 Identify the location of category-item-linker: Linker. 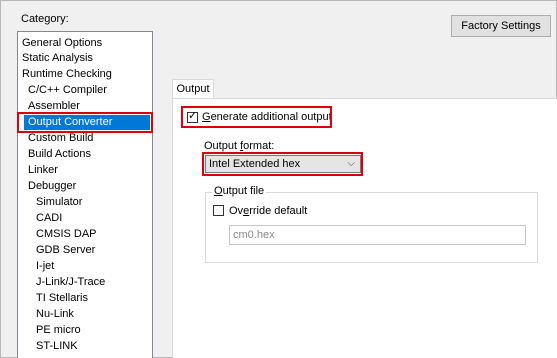
(43, 170).